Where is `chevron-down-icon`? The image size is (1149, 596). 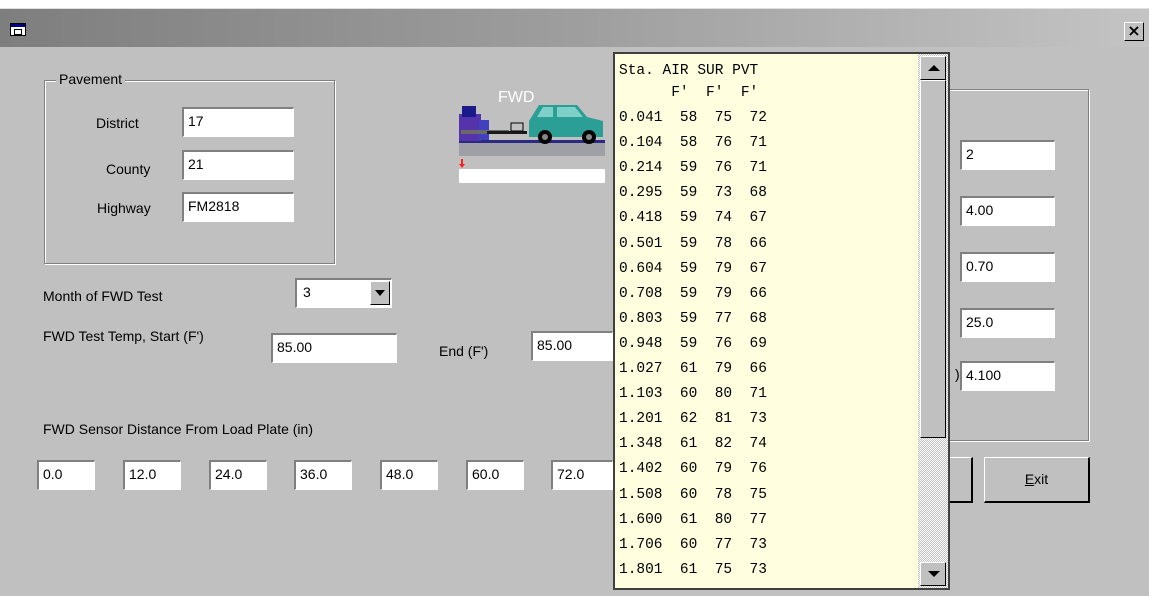
chevron-down-icon is located at coordinates (380, 293).